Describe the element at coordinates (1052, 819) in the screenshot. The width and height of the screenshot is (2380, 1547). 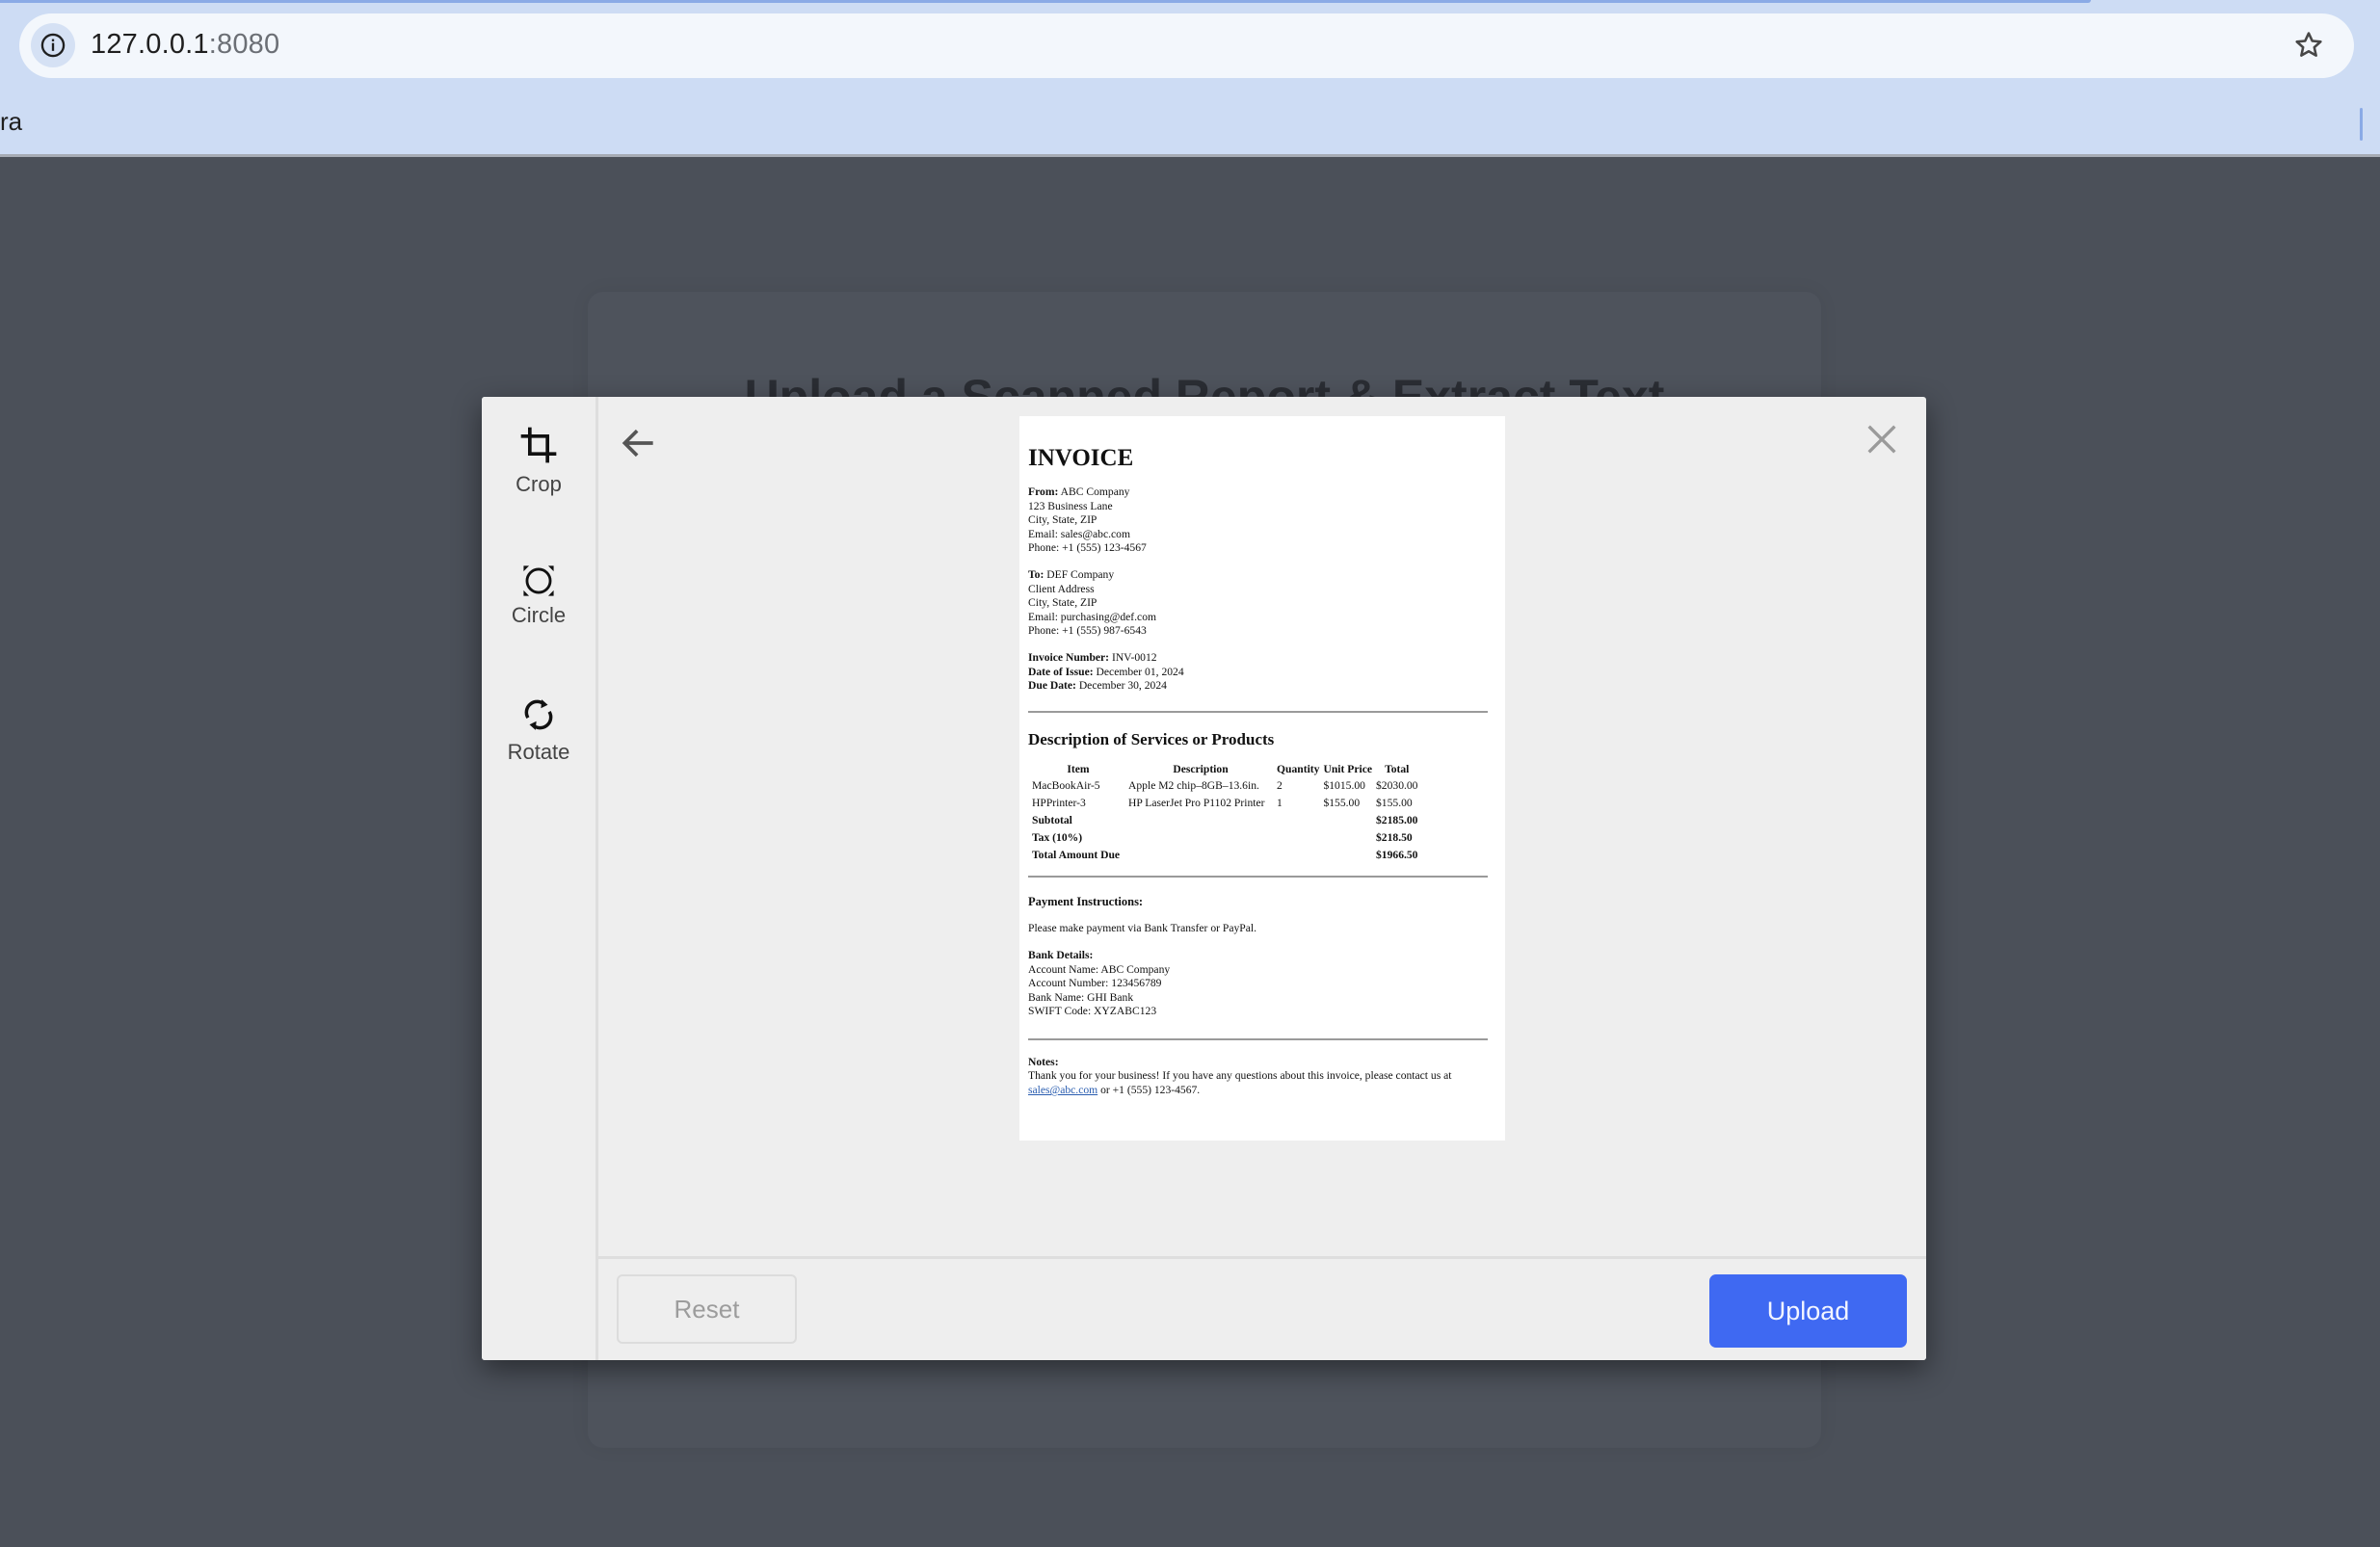
I see `summary-label: Subtotal` at that location.